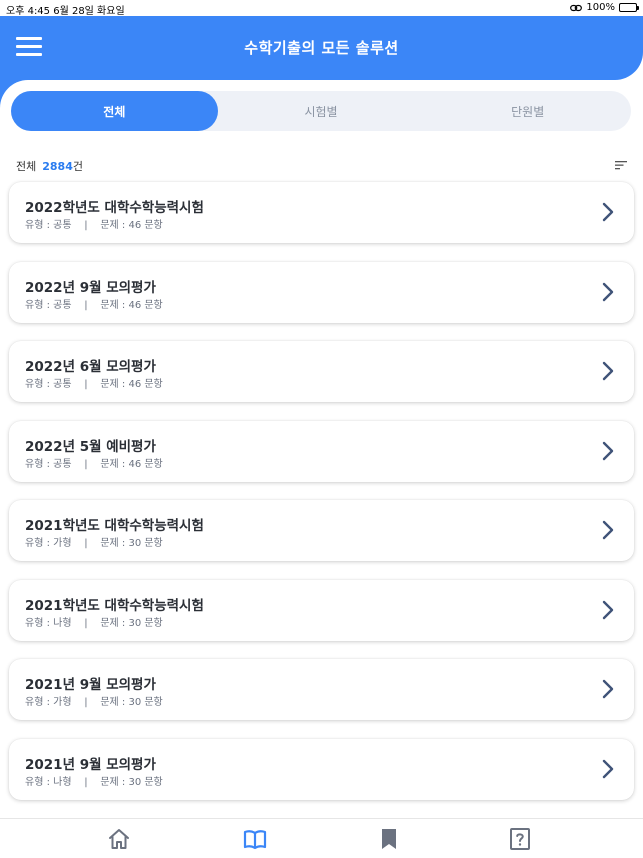 The width and height of the screenshot is (643, 858). Describe the element at coordinates (321, 451) in the screenshot. I see `exam-card: 2022년 5월 예비평가 유형 : 공통 | 문제 : 46 문항` at that location.